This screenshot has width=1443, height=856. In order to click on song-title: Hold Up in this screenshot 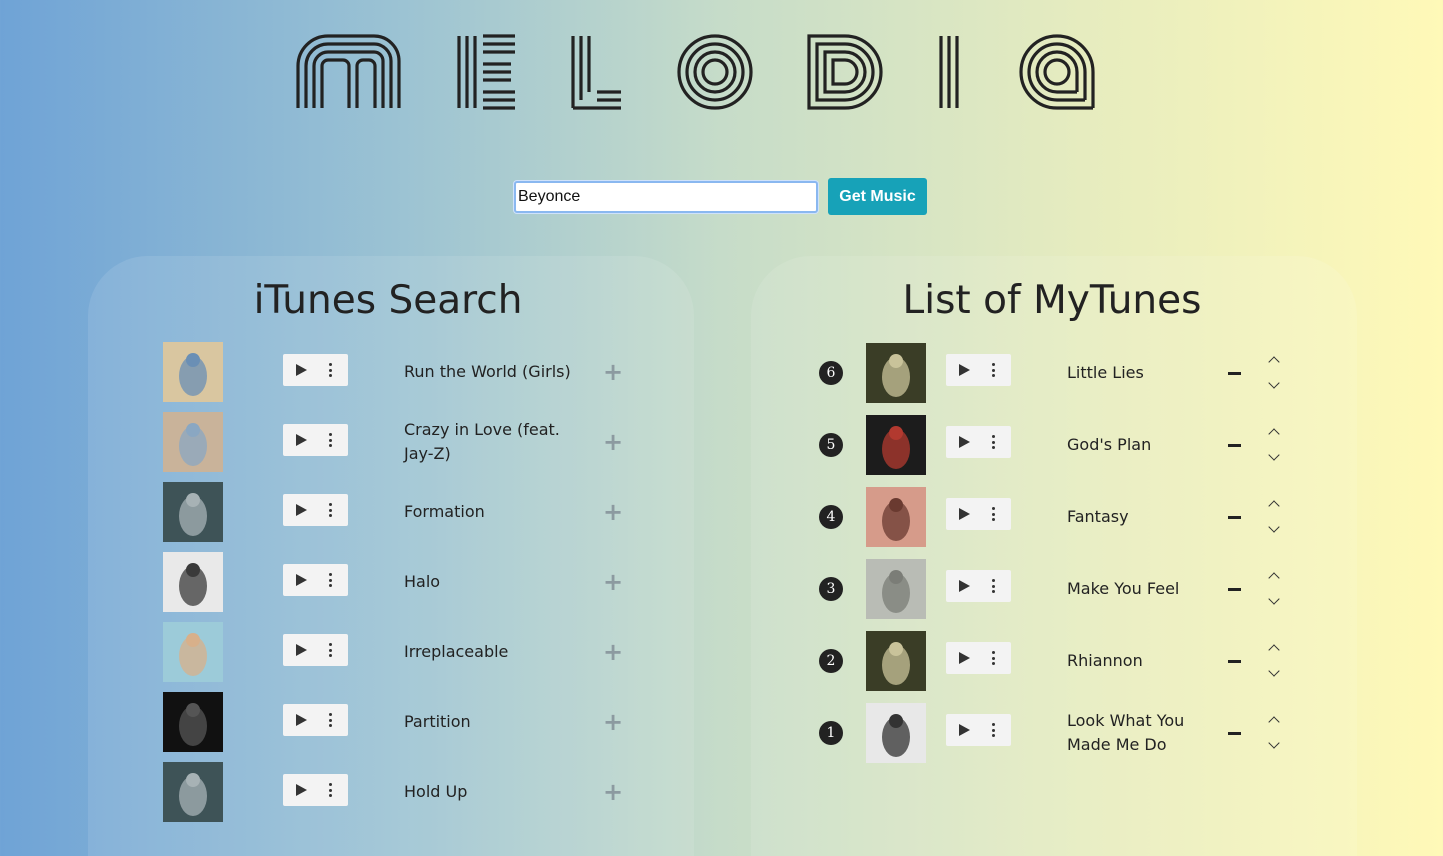, I will do `click(436, 791)`.